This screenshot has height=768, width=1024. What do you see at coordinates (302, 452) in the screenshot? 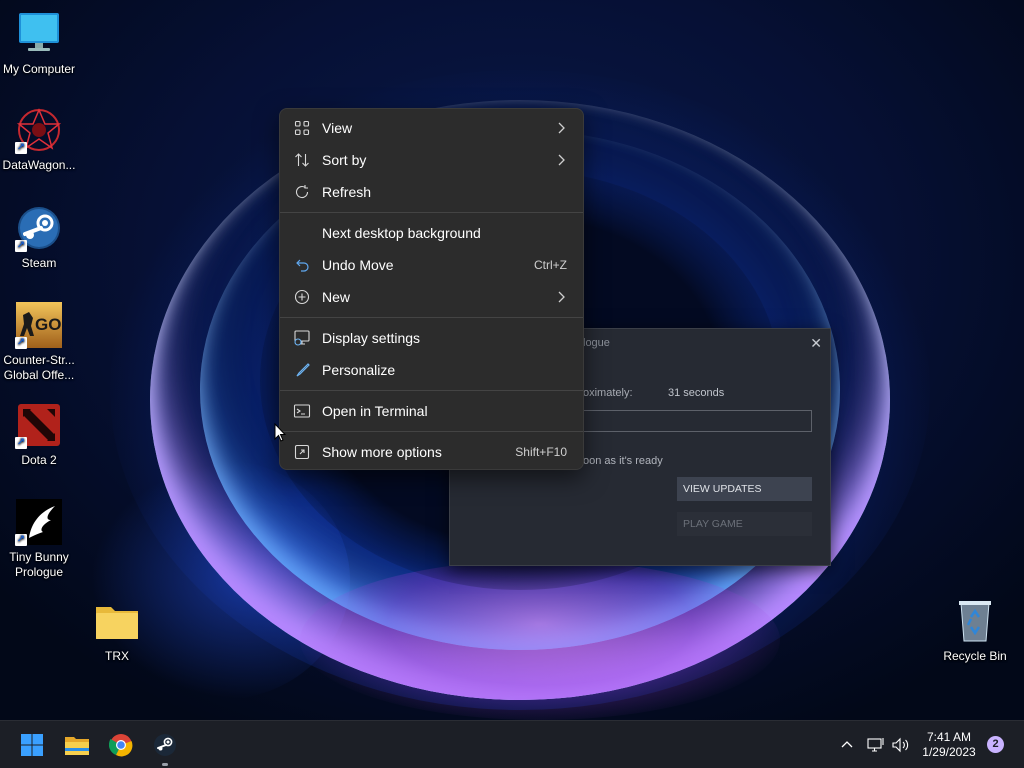
I see `more-options-icon` at bounding box center [302, 452].